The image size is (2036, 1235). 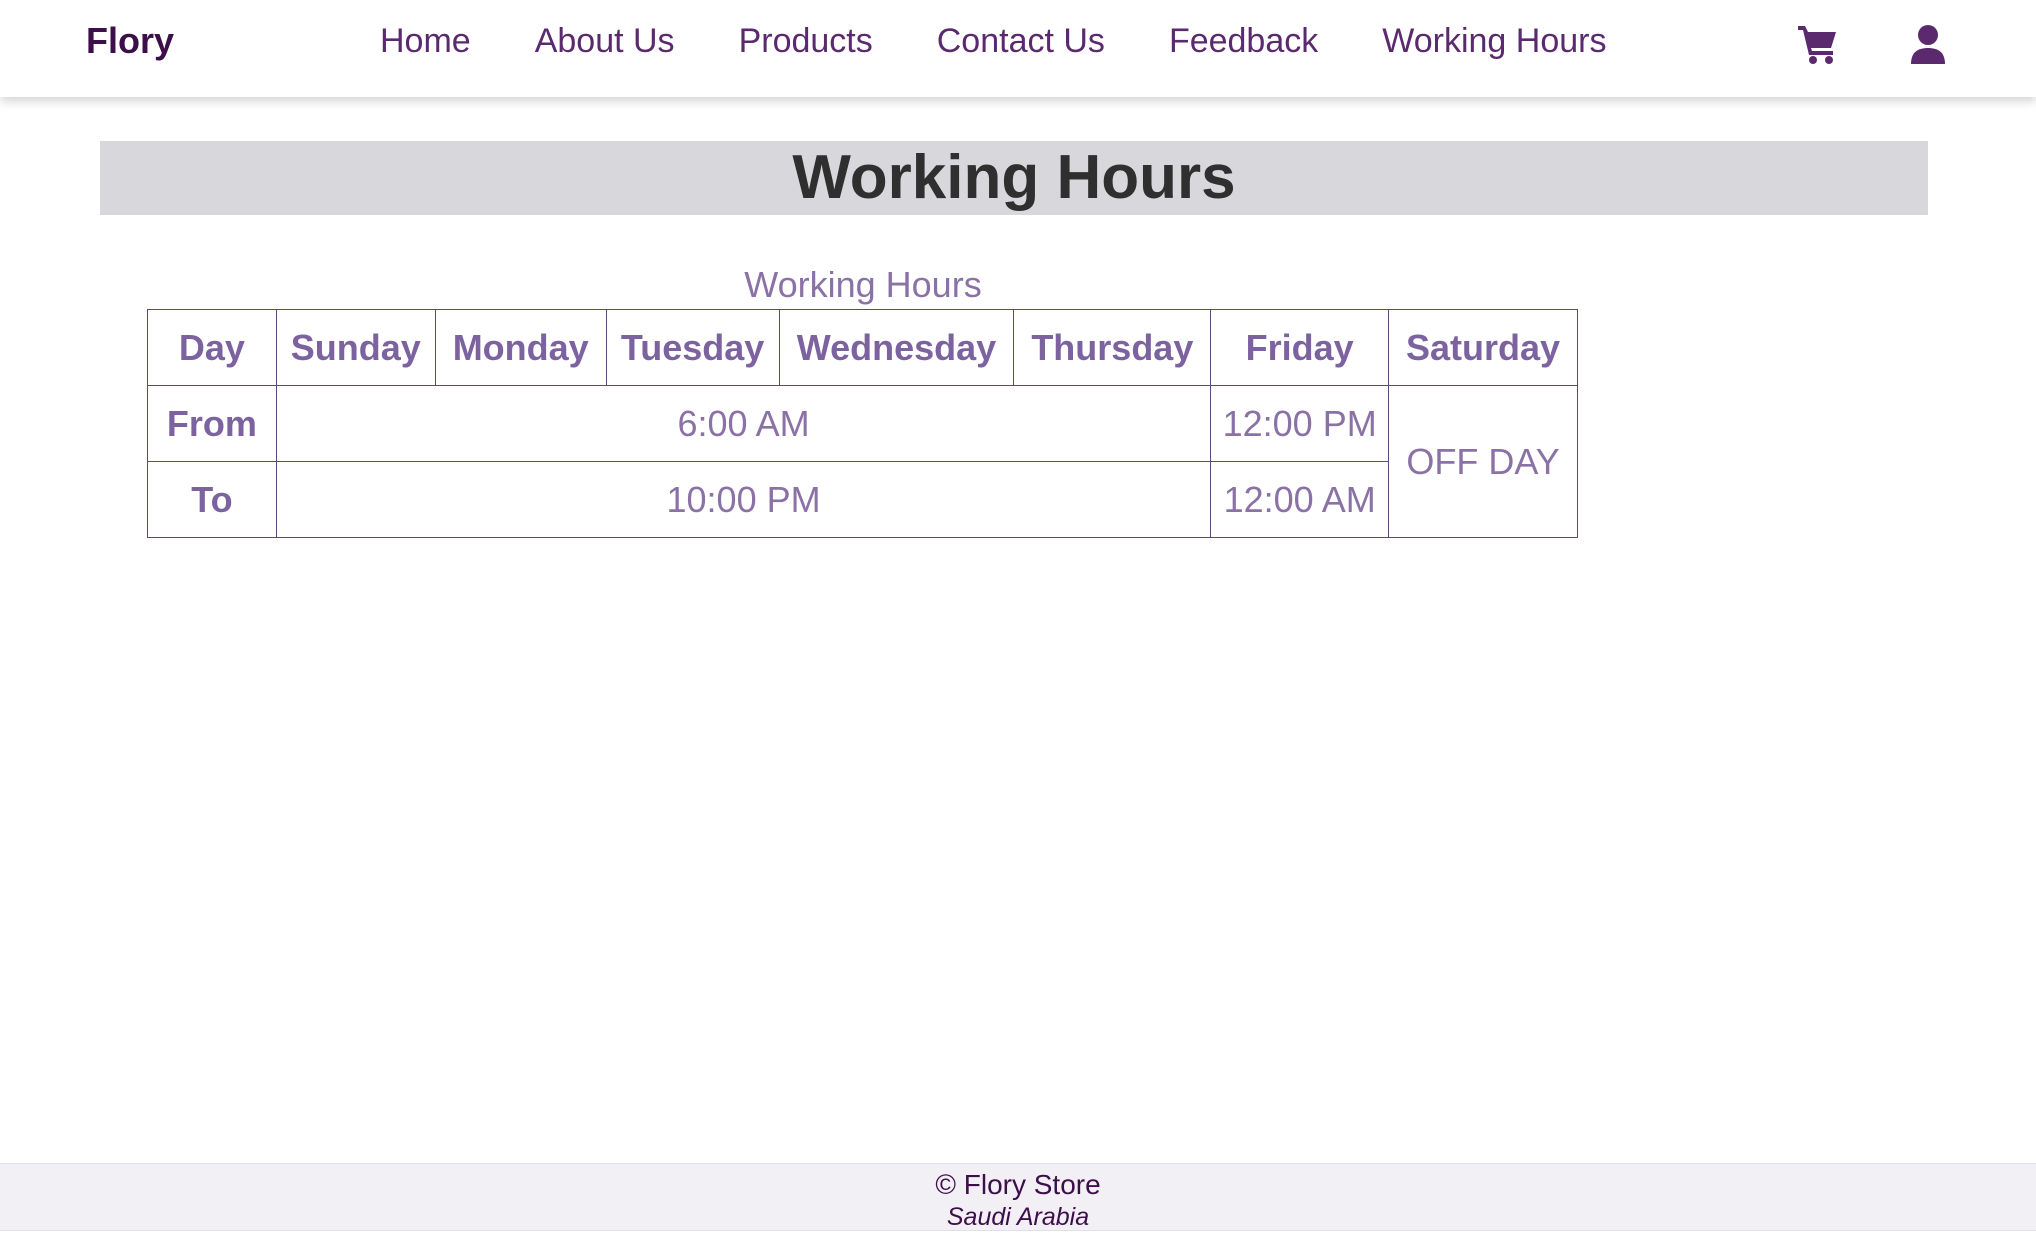 I want to click on nav-feedback: Feedback, so click(x=1243, y=41).